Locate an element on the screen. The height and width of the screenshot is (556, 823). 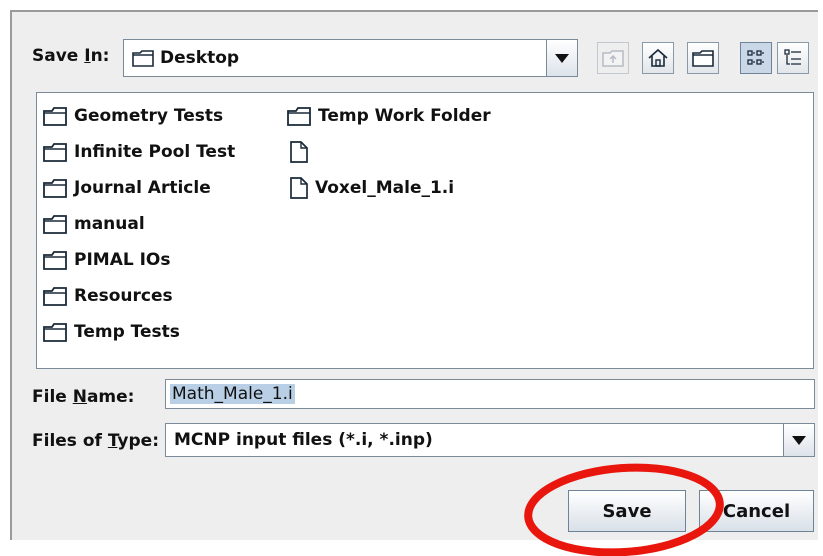
up-one-level-icon is located at coordinates (613, 58).